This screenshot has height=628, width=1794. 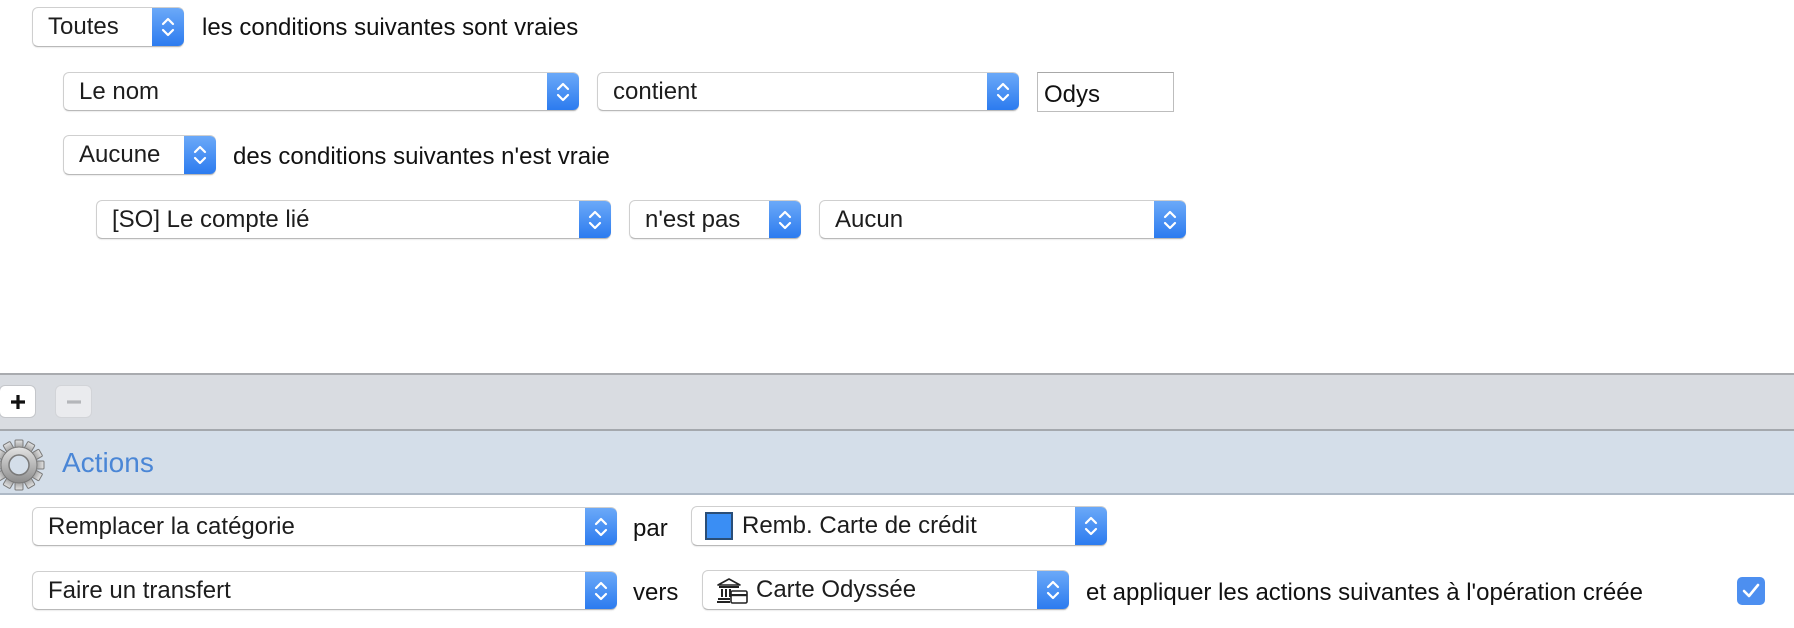 What do you see at coordinates (732, 591) in the screenshot?
I see `bank-card-icon` at bounding box center [732, 591].